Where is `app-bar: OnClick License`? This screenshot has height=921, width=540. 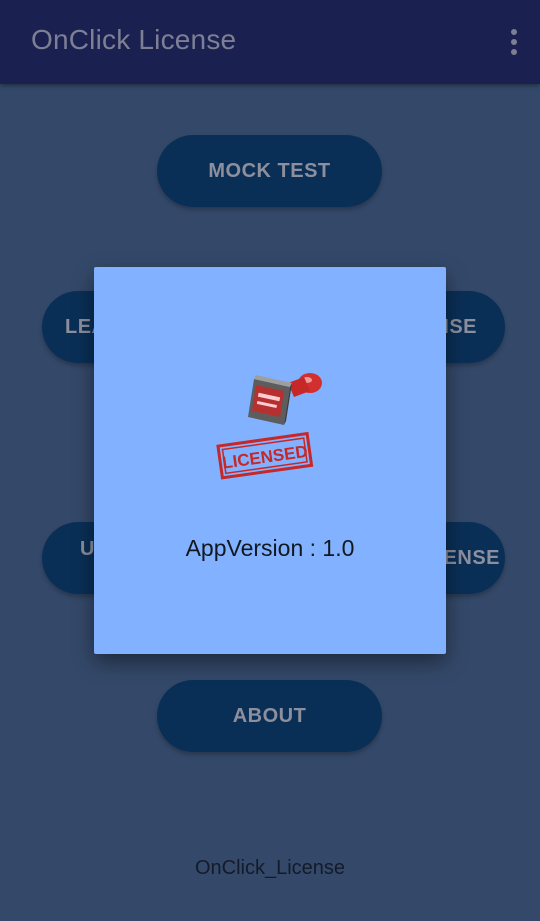 app-bar: OnClick License is located at coordinates (270, 42).